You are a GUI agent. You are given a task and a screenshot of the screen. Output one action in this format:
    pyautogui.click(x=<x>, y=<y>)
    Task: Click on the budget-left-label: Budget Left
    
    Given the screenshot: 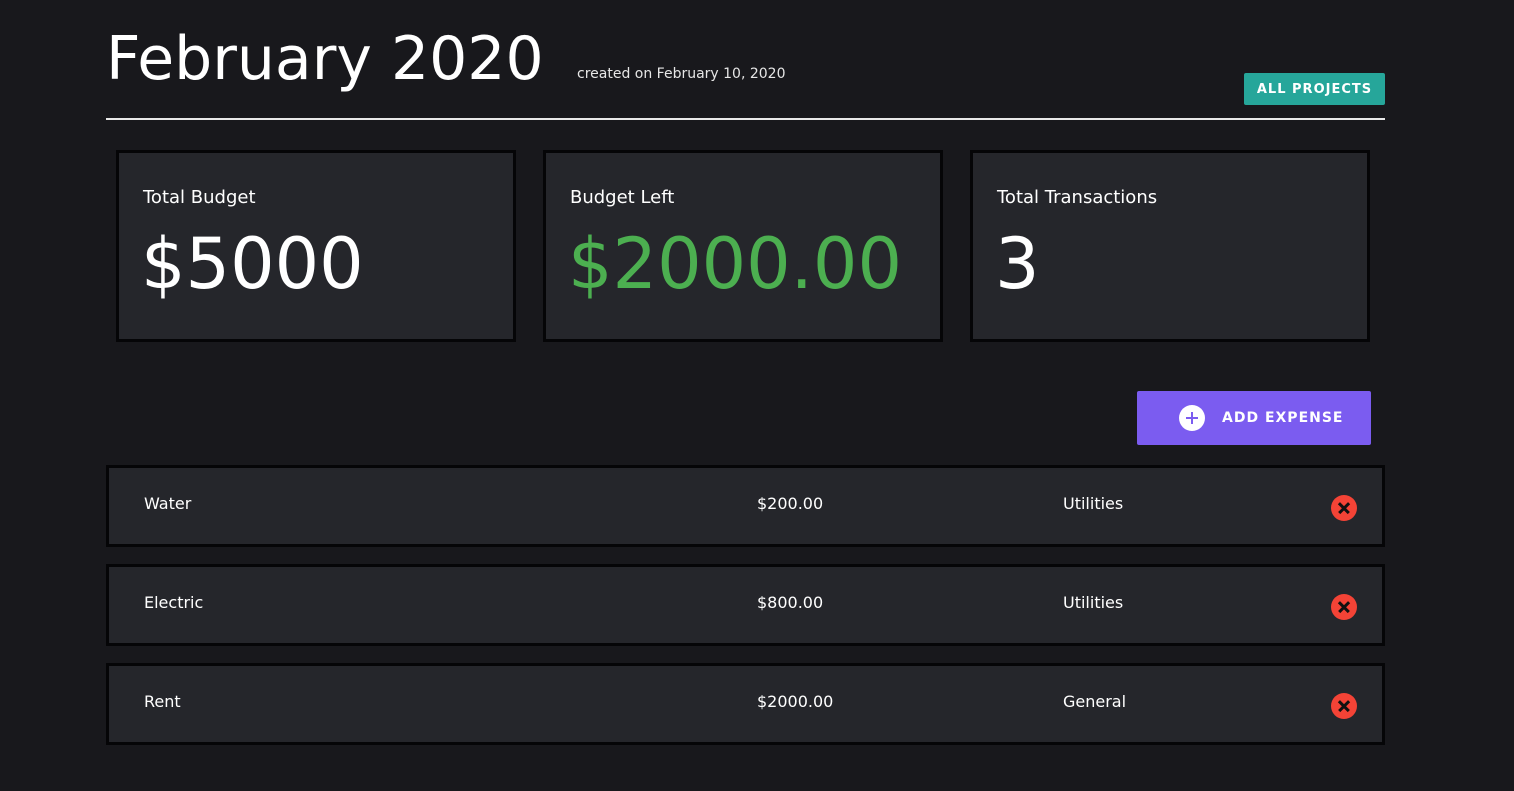 What is the action you would take?
    pyautogui.click(x=622, y=197)
    